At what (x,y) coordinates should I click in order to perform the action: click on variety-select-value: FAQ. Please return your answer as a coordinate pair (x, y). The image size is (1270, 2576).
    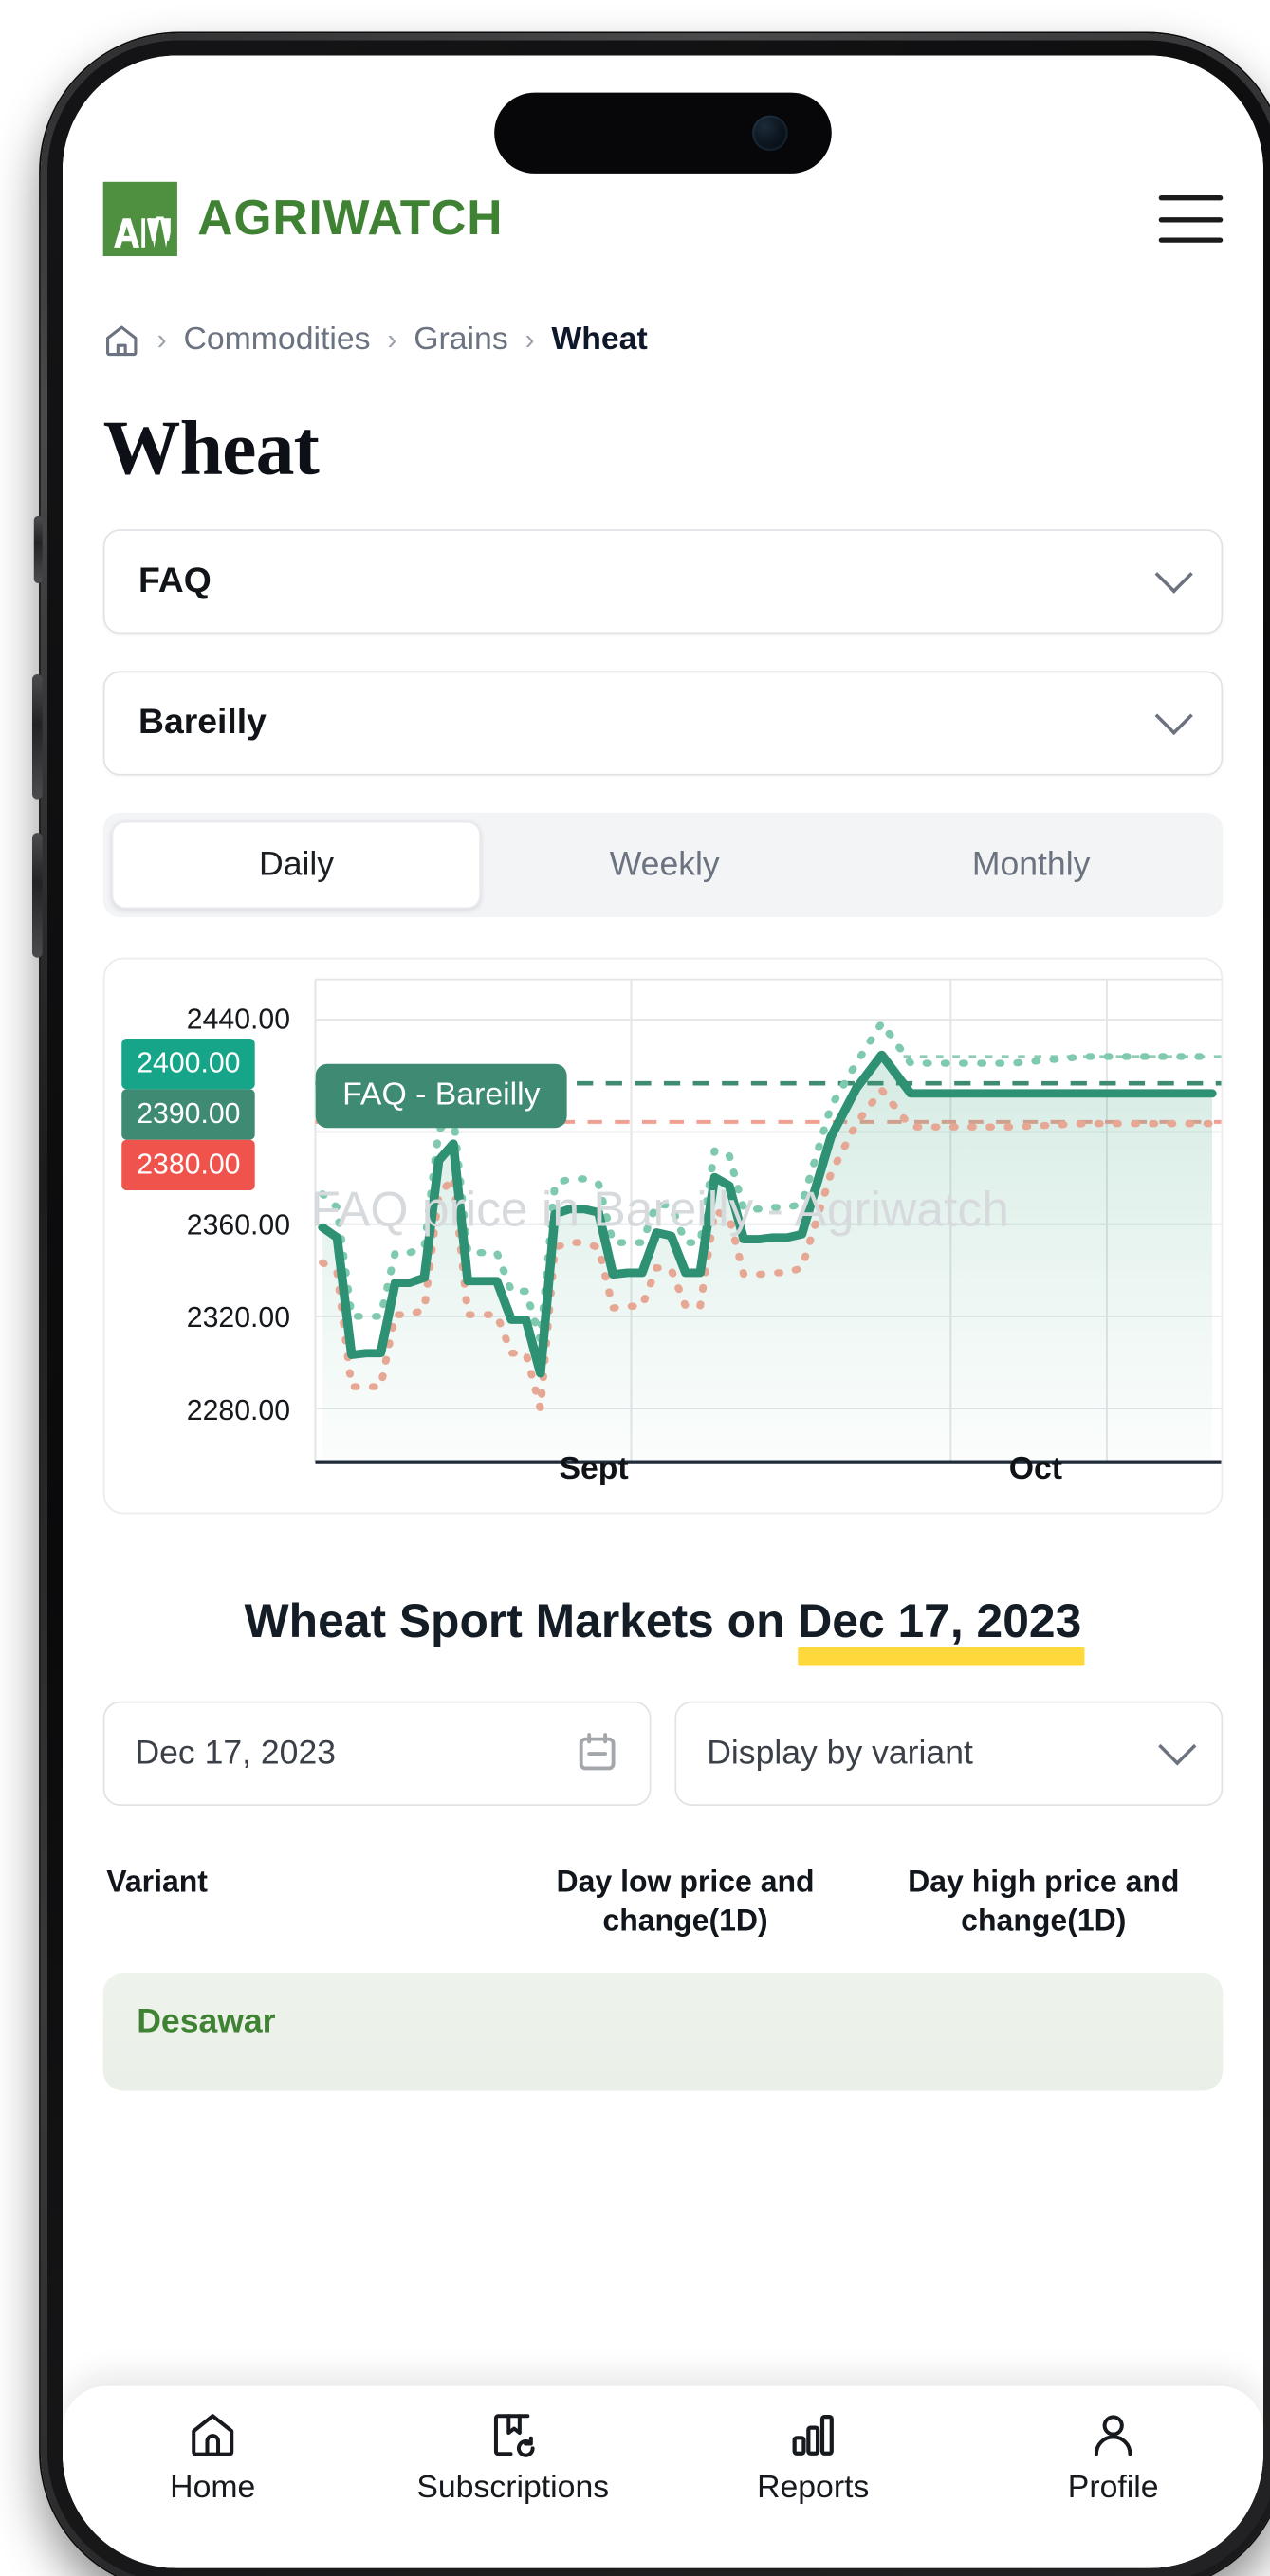
    Looking at the image, I should click on (175, 580).